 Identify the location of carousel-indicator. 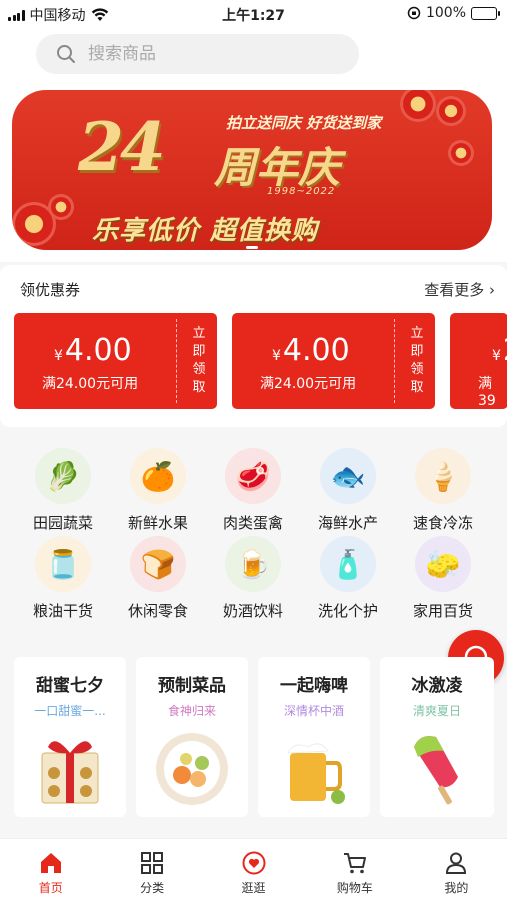
(252, 247).